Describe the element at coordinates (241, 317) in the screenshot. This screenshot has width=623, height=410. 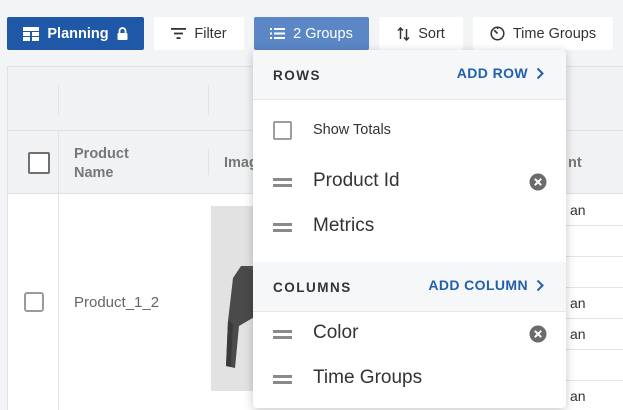
I see `sweater-image` at that location.